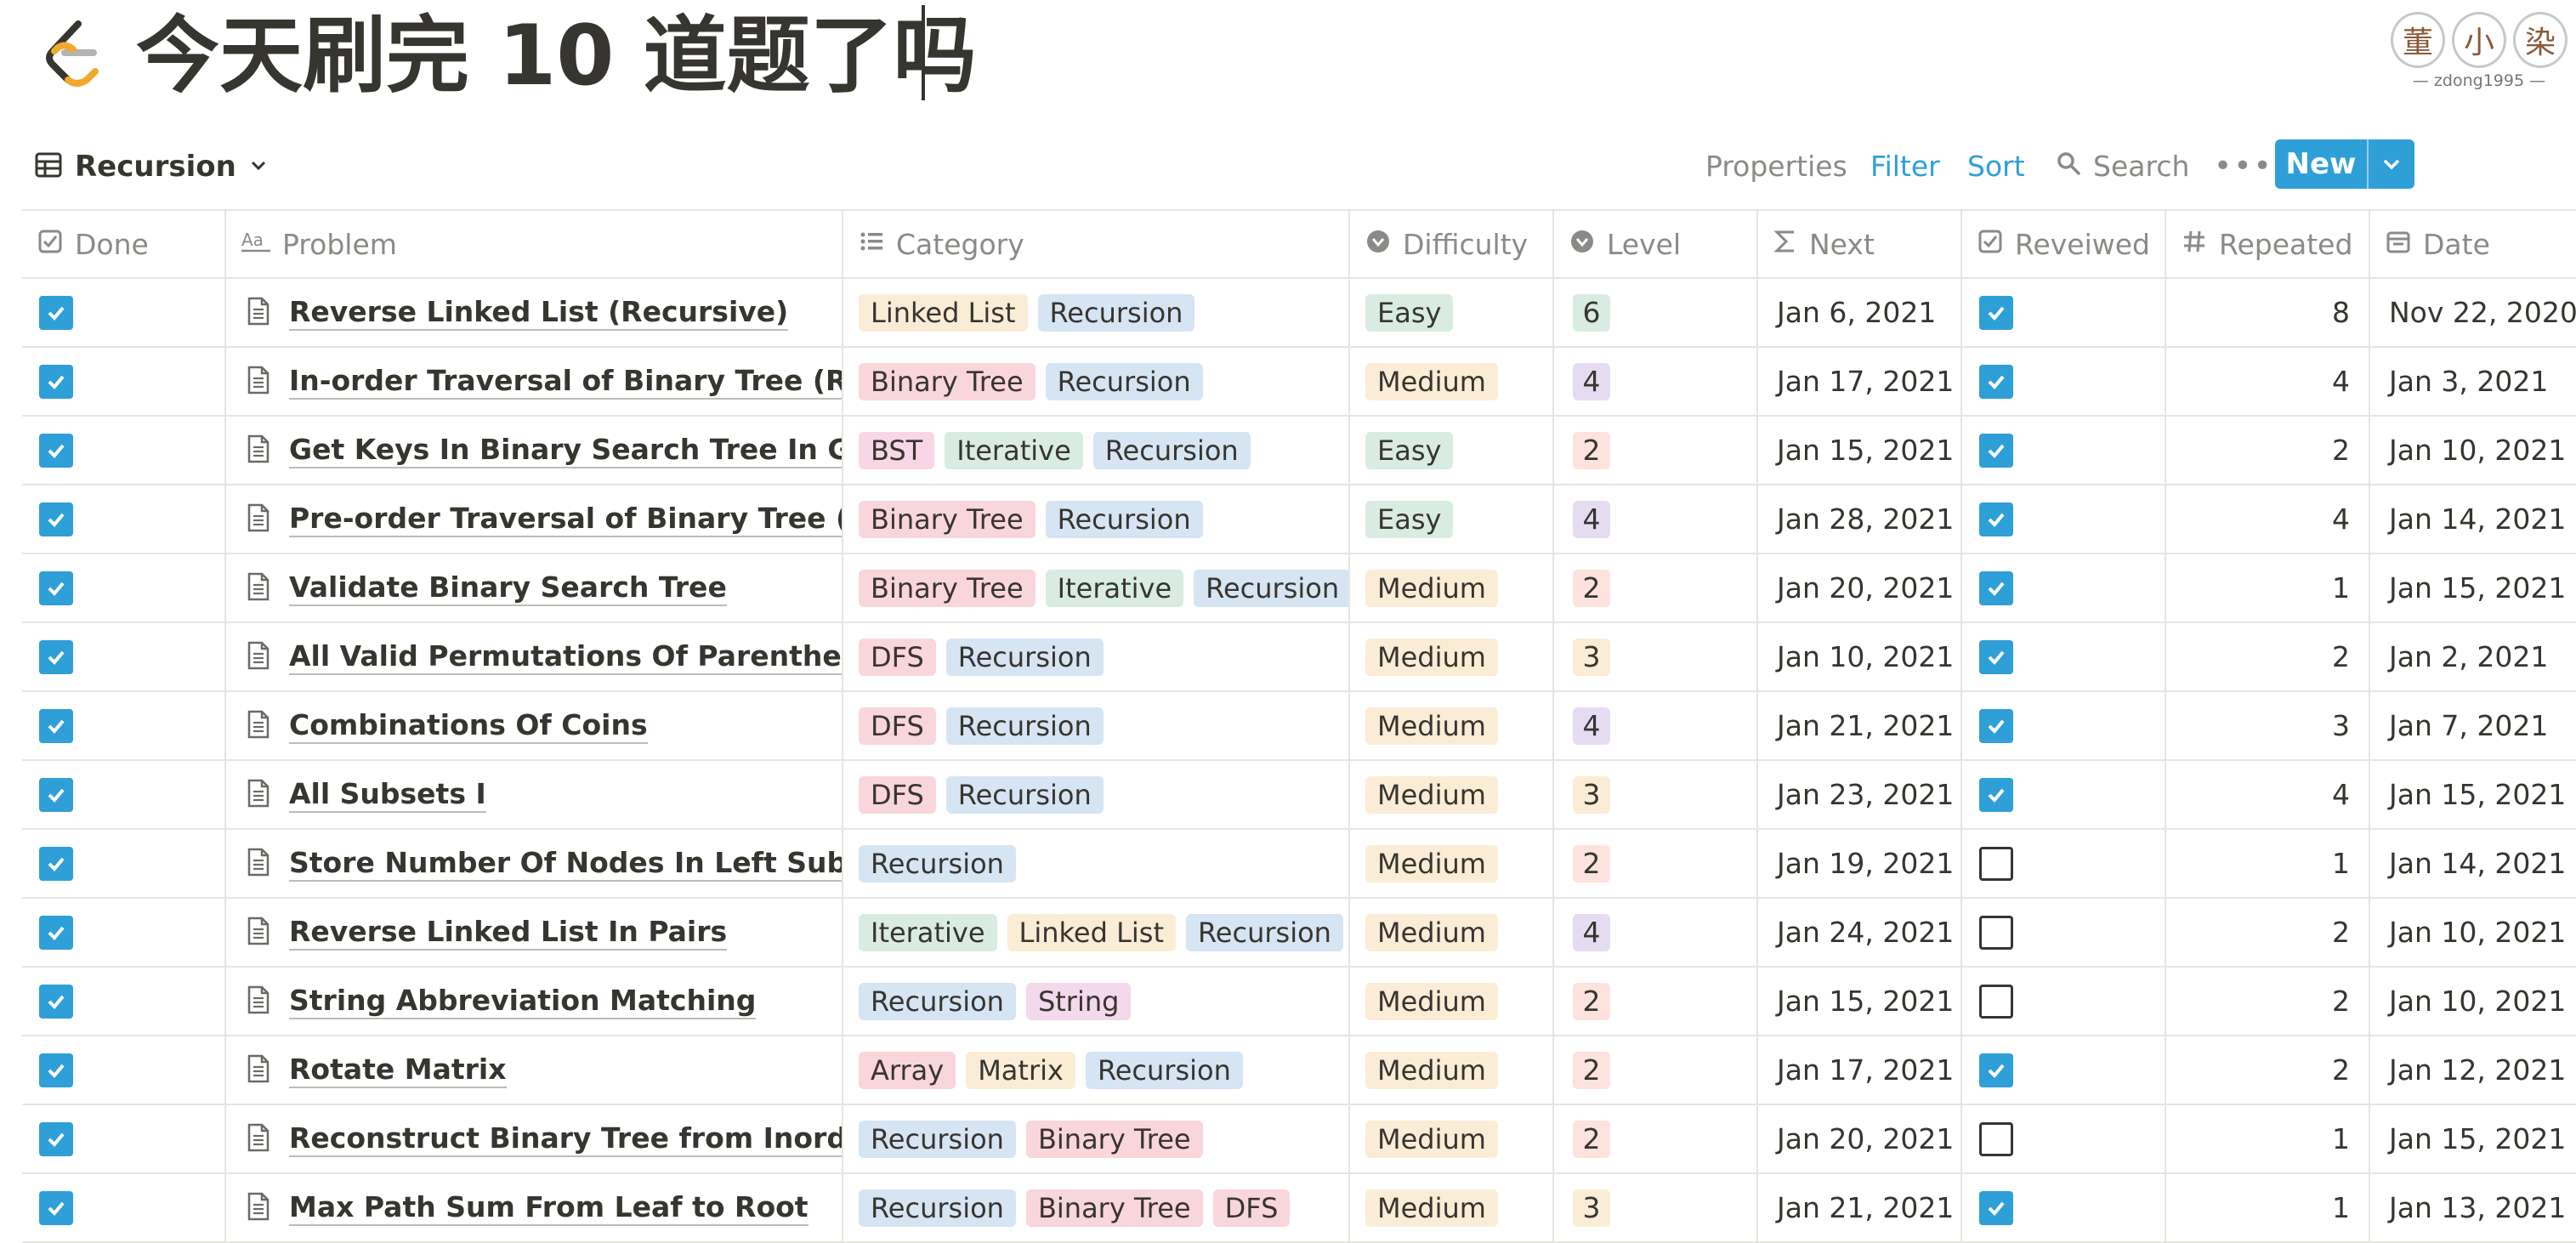  I want to click on date-cell: Jan 14, 2021, so click(2473, 519).